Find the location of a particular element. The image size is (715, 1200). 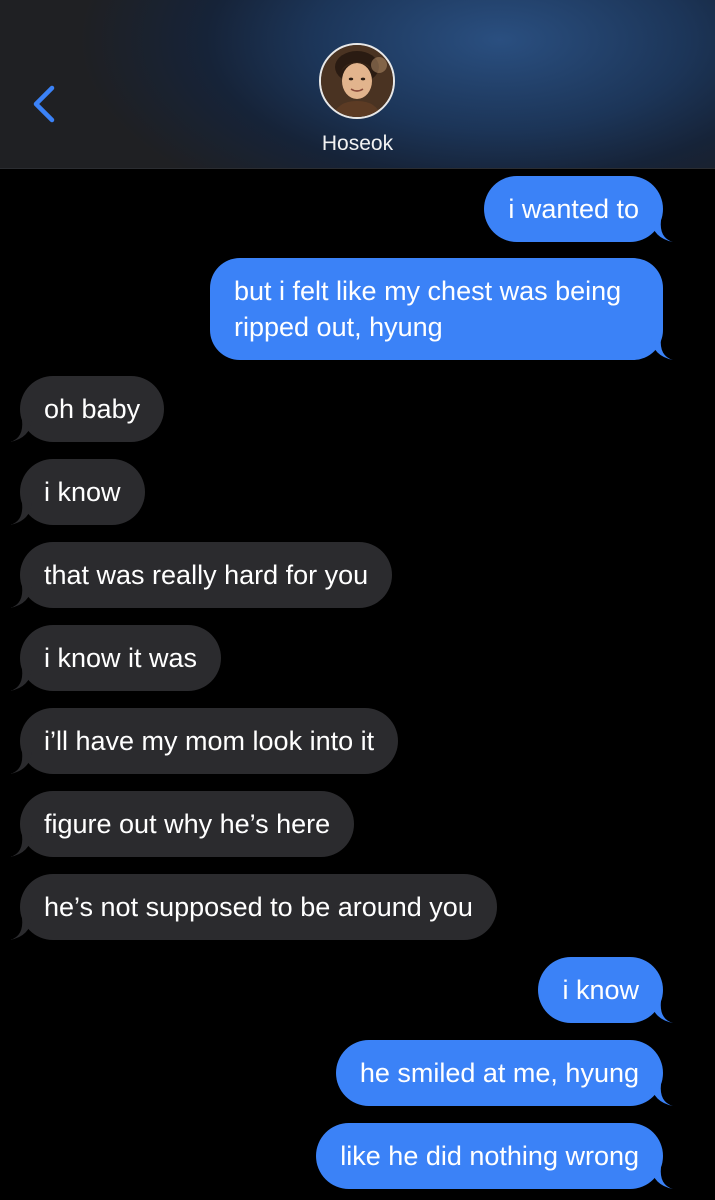

message-bubble-received: i’ll have my mom look into it is located at coordinates (204, 741).